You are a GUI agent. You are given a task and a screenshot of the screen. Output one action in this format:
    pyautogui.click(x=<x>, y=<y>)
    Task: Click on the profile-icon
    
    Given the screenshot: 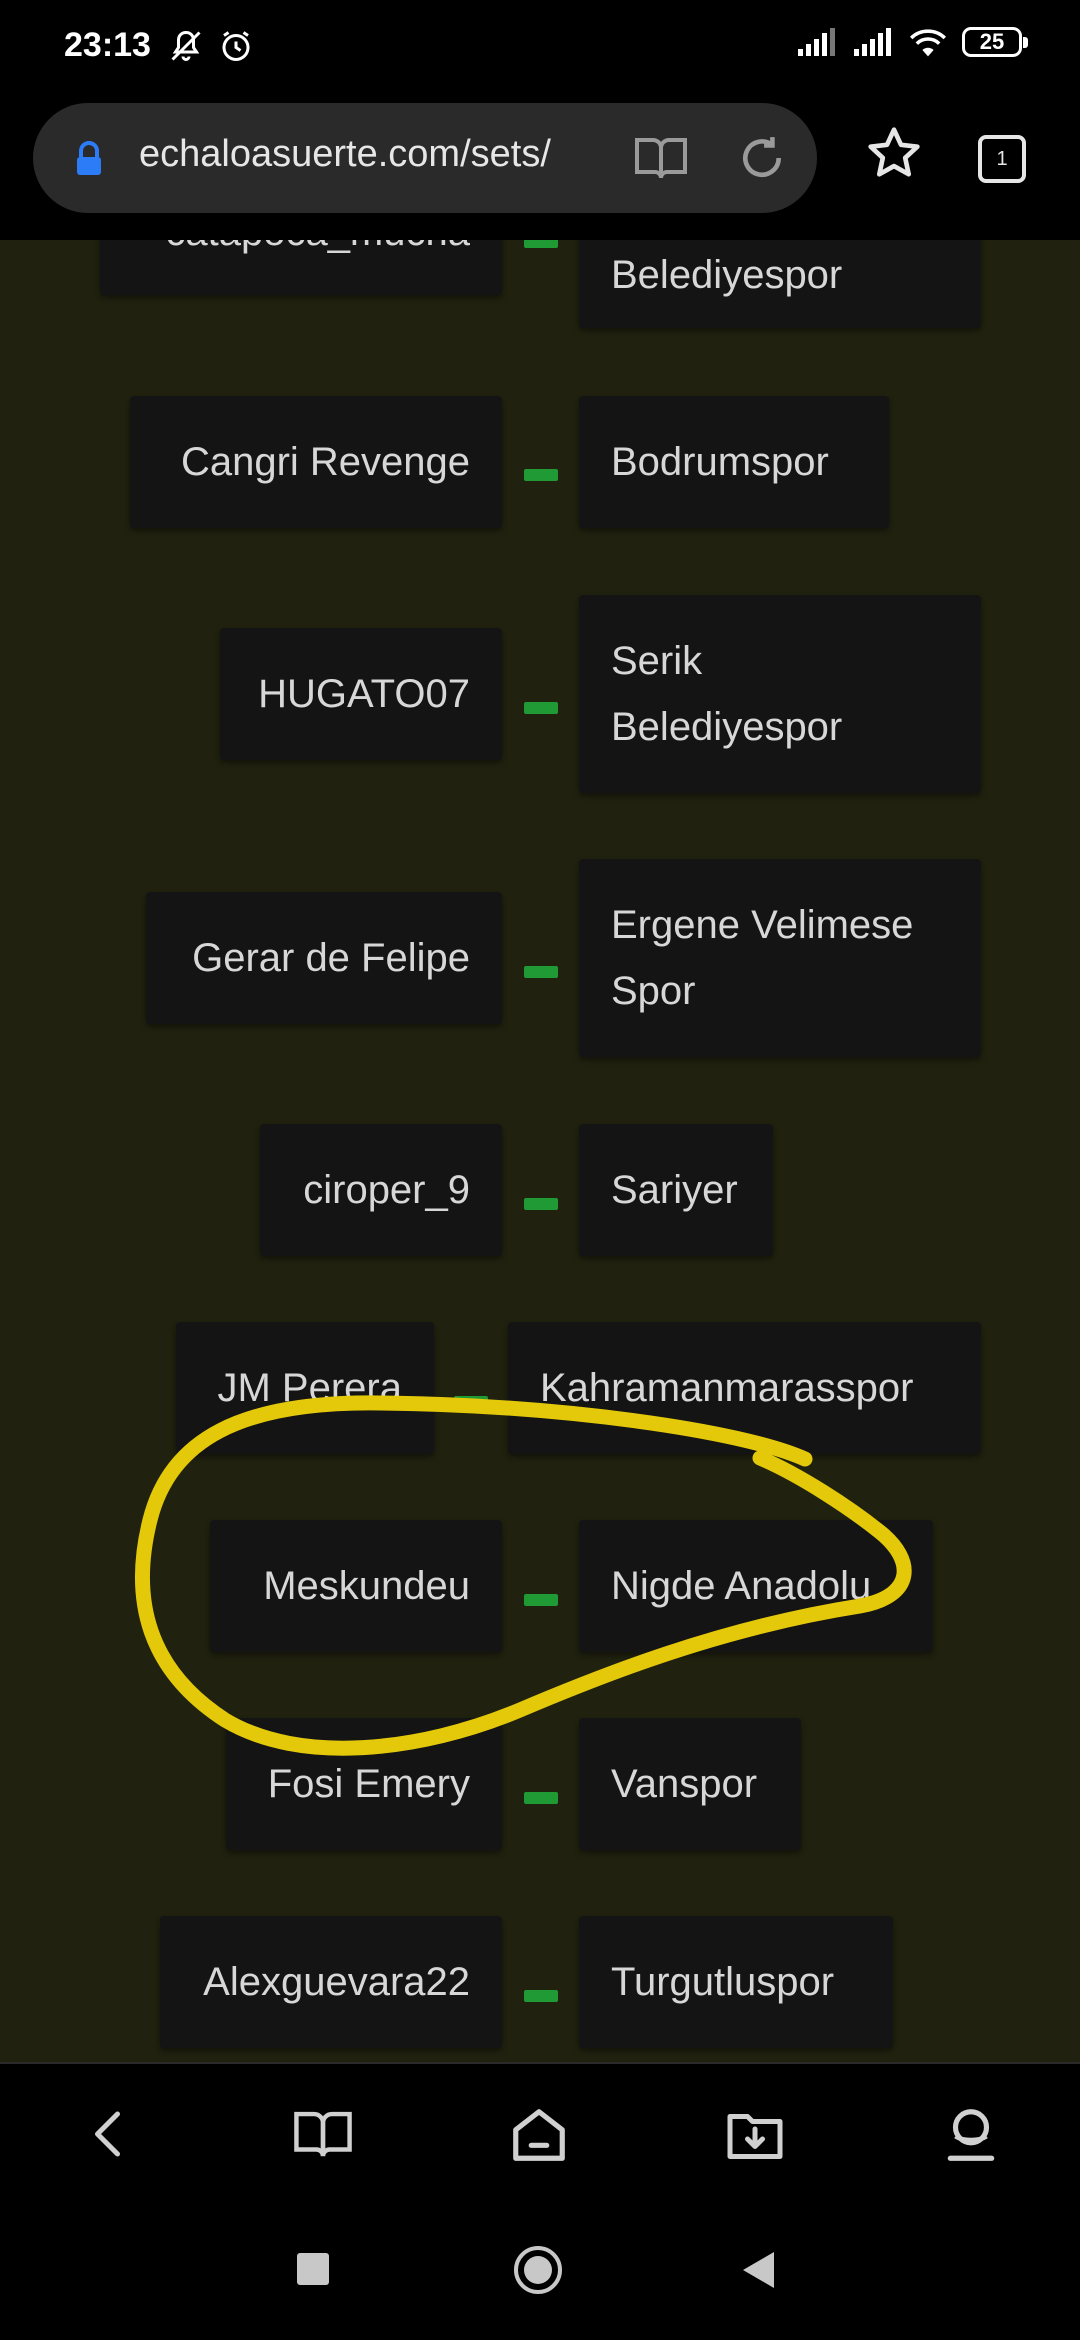 What is the action you would take?
    pyautogui.click(x=971, y=2135)
    